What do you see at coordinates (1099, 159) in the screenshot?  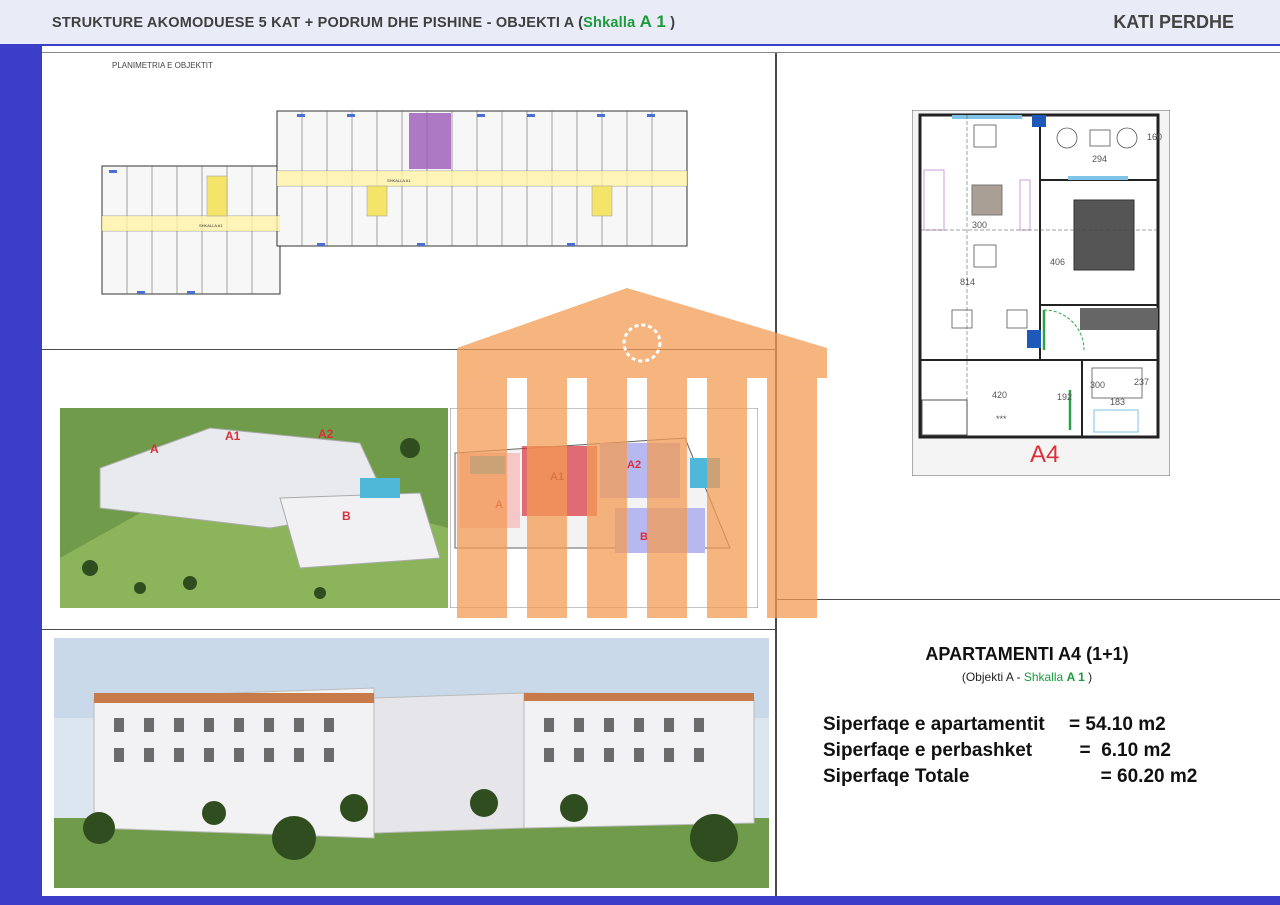 I see `dim-294: 294` at bounding box center [1099, 159].